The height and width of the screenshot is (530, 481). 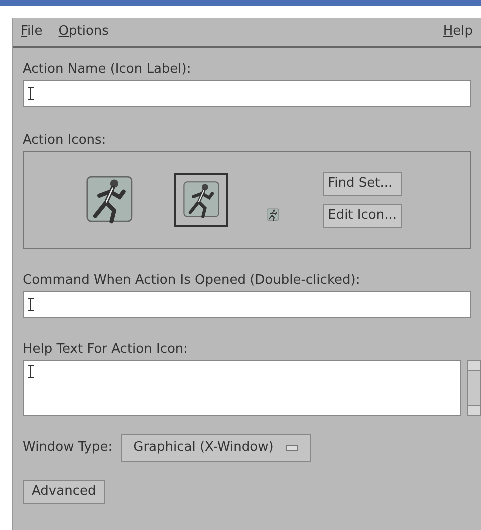 What do you see at coordinates (65, 141) in the screenshot?
I see `section-label: Action Icons:` at bounding box center [65, 141].